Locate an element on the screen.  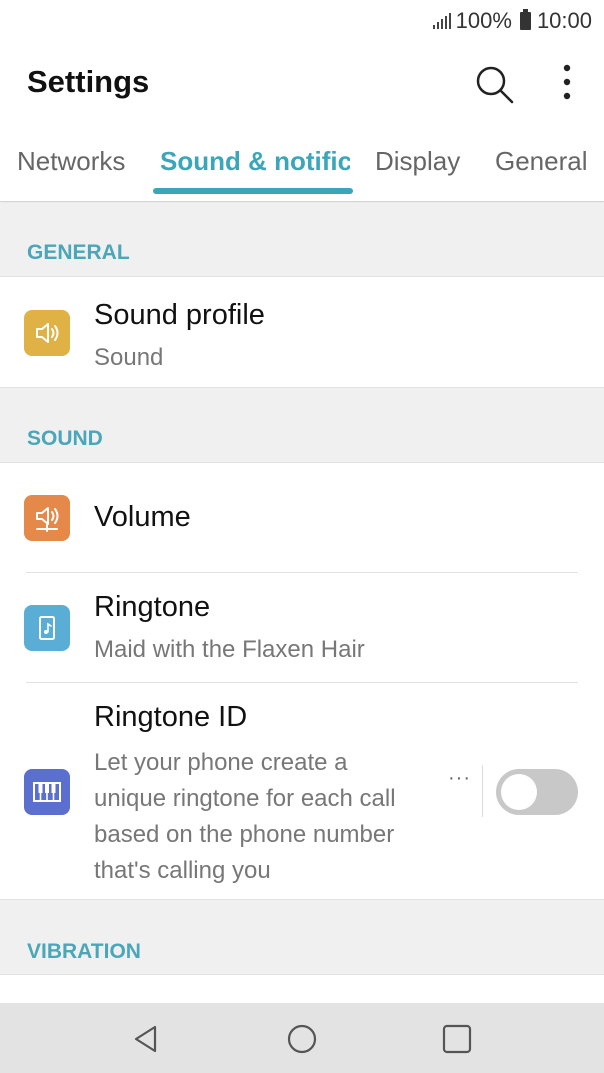
back-button is located at coordinates (146, 1039).